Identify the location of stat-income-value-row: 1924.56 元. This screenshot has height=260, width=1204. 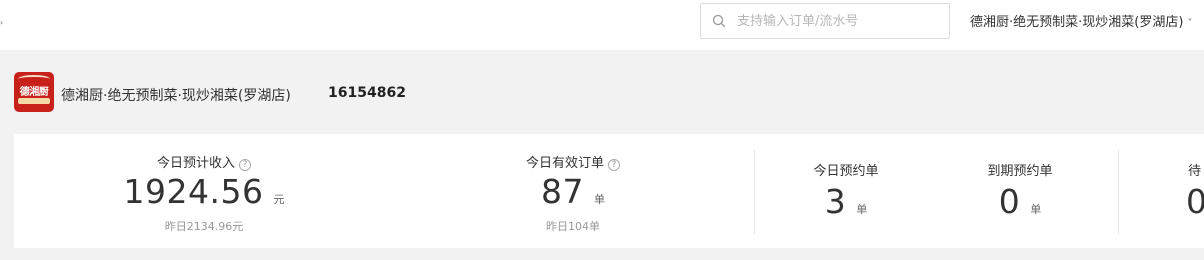
(204, 191).